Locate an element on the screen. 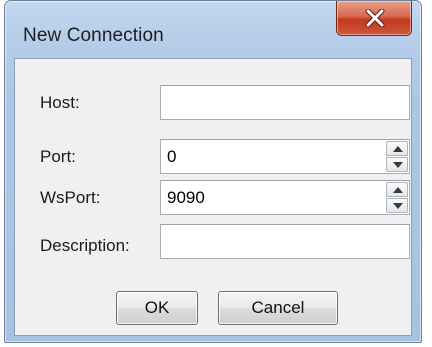  port-label: Port: is located at coordinates (58, 156).